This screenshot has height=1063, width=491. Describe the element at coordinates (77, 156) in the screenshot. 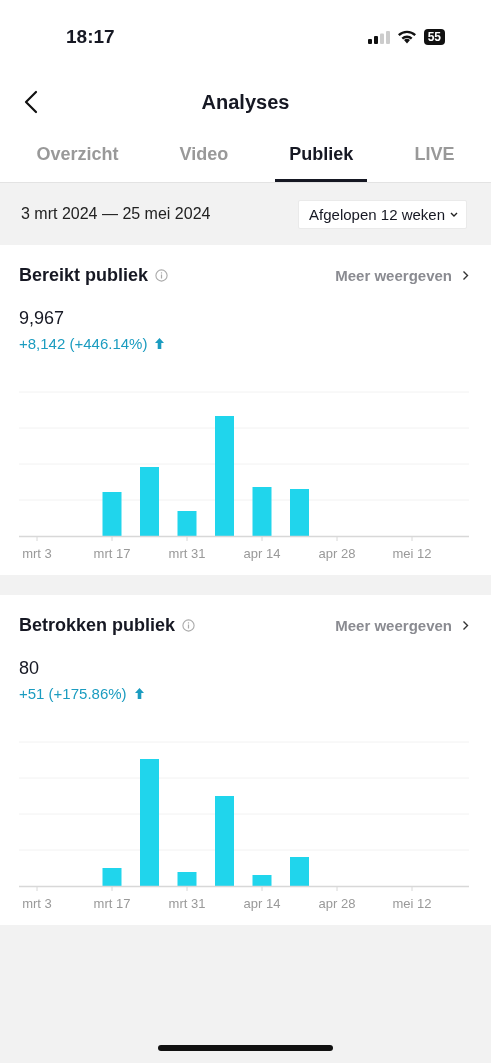

I see `tab: Overzicht` at that location.